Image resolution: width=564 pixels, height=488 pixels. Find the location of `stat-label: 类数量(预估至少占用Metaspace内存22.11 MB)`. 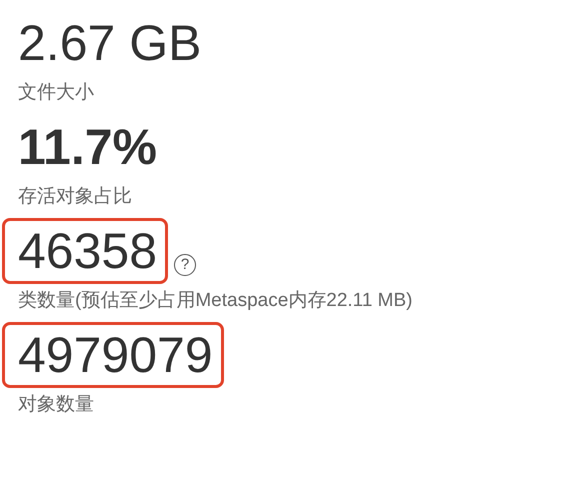

stat-label: 类数量(预估至少占用Metaspace内存22.11 MB) is located at coordinates (215, 301).